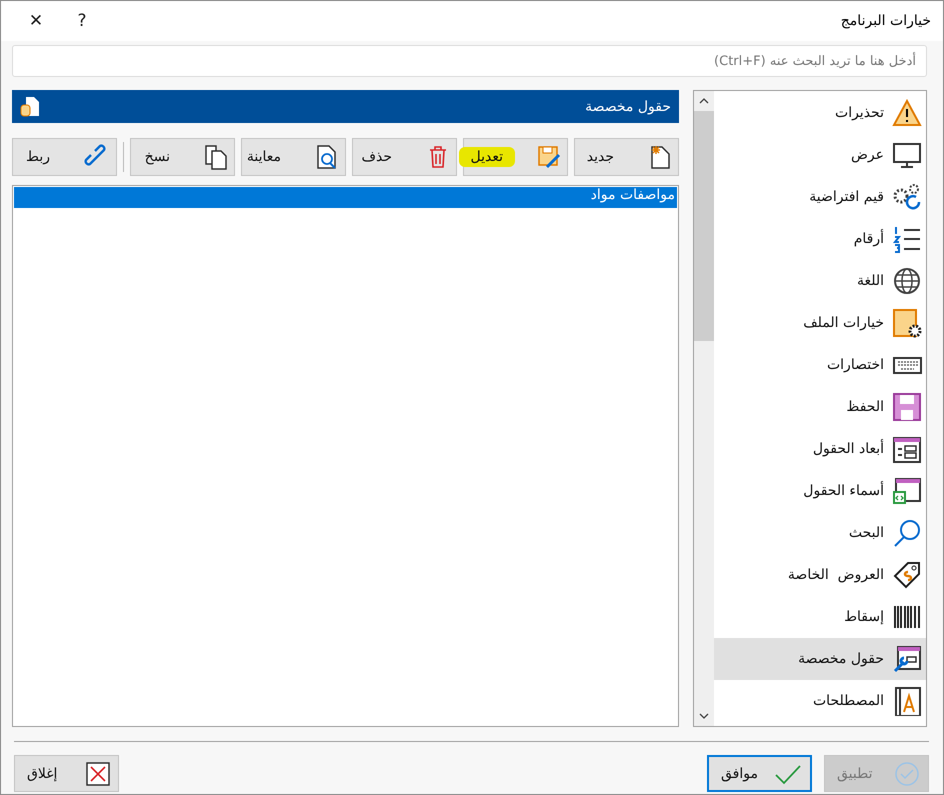  Describe the element at coordinates (907, 491) in the screenshot. I see `form-code-icon` at that location.